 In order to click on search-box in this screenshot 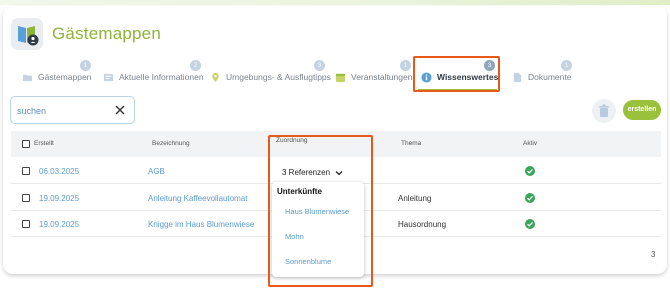, I will do `click(72, 110)`.